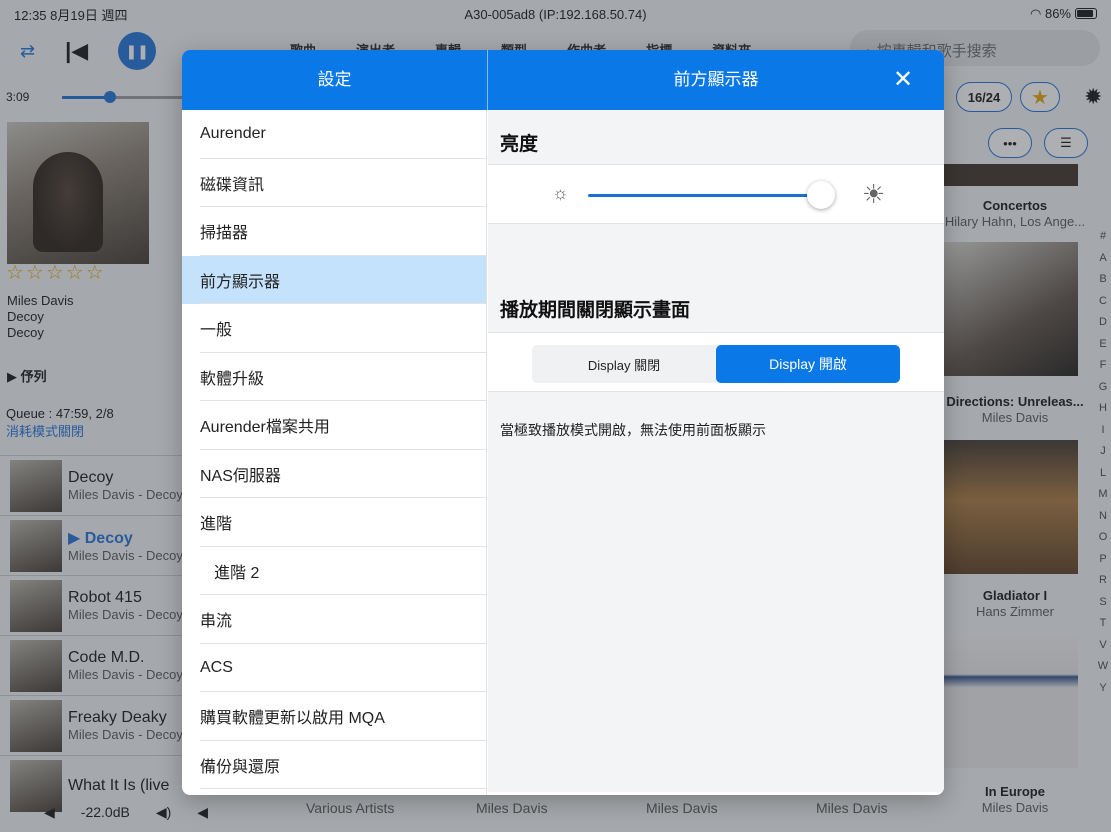 This screenshot has width=1111, height=832. What do you see at coordinates (334, 377) in the screenshot?
I see `settings-menu-item: 軟體升級` at bounding box center [334, 377].